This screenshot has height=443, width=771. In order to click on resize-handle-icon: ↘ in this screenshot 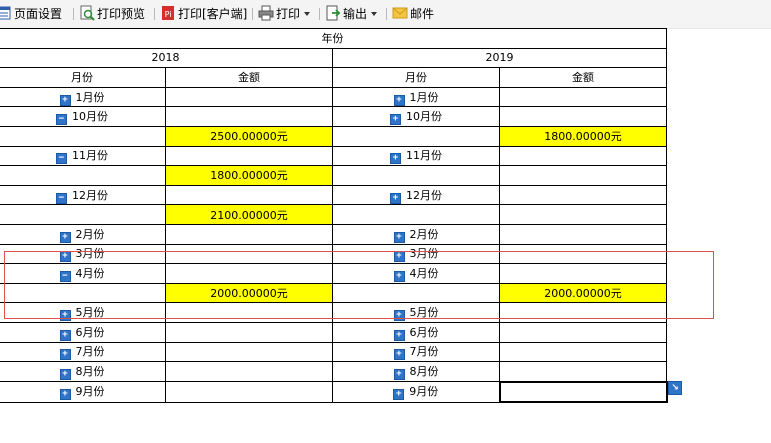, I will do `click(675, 388)`.